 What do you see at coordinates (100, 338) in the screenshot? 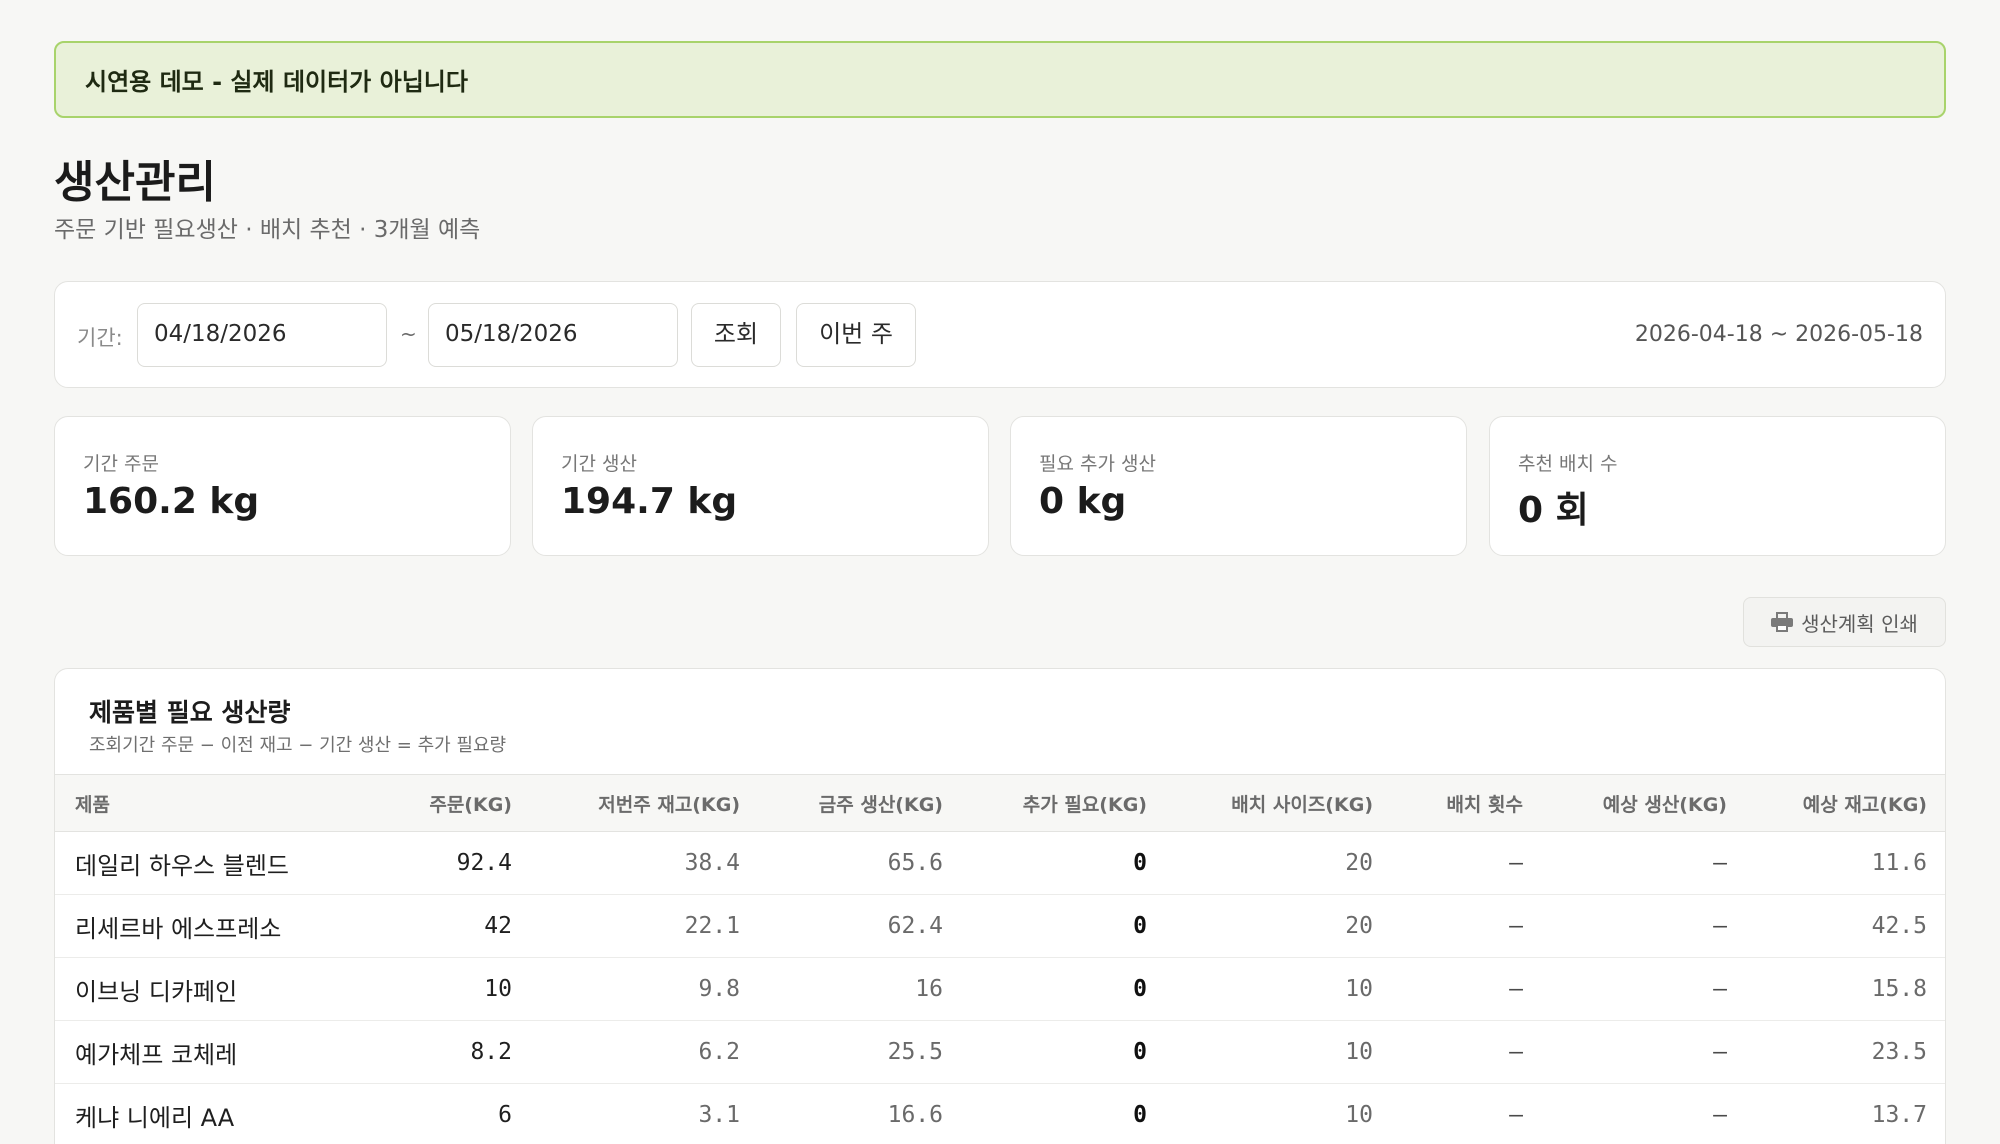
I see `period-label: 기간:` at bounding box center [100, 338].